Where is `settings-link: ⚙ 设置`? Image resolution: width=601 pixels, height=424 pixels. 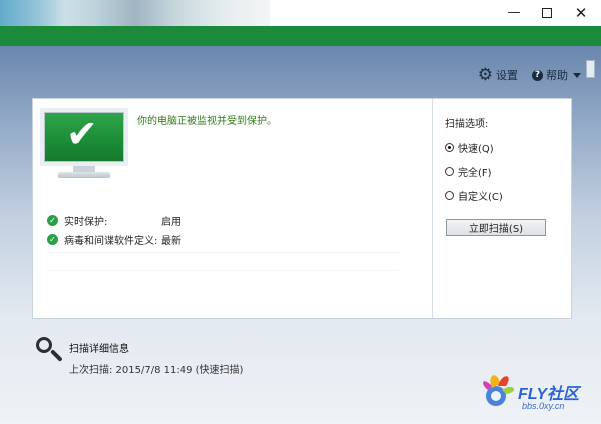 settings-link: ⚙ 设置 is located at coordinates (497, 74).